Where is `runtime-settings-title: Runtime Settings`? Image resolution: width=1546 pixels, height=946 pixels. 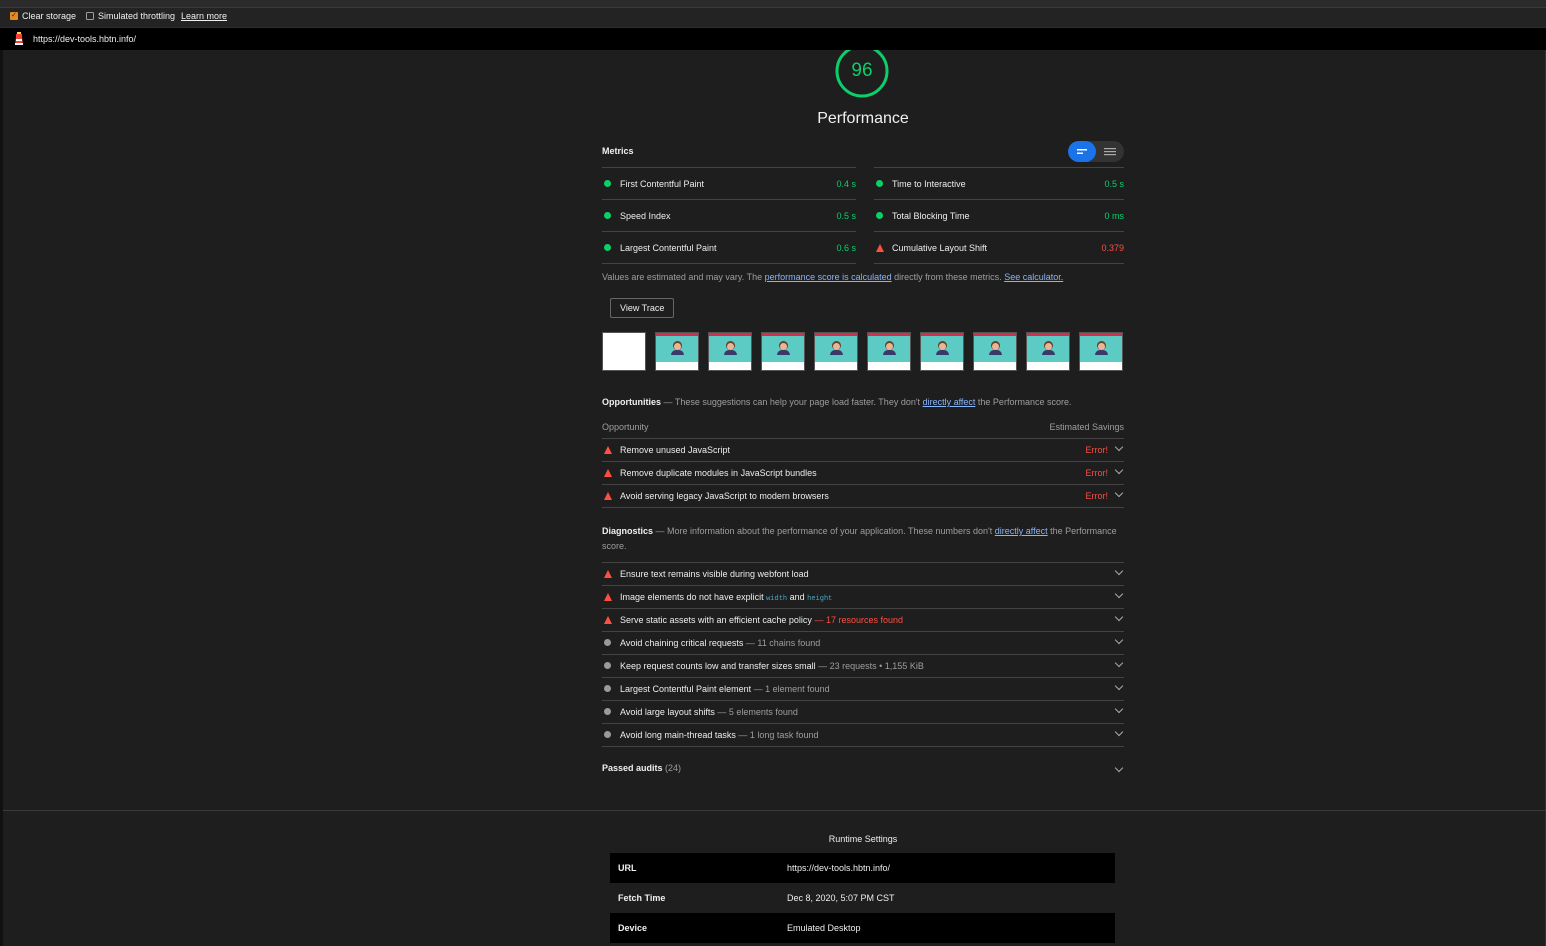
runtime-settings-title: Runtime Settings is located at coordinates (863, 839).